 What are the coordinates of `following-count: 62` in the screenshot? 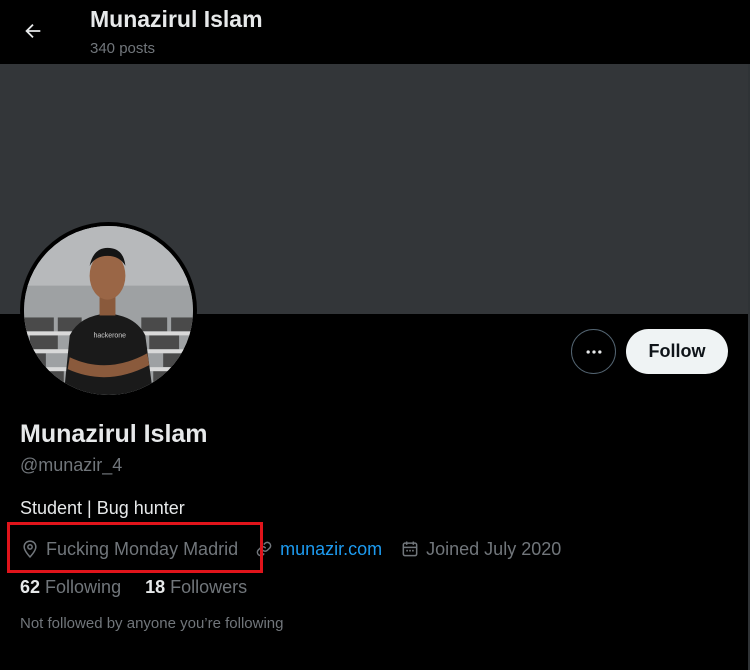 It's located at (30, 587).